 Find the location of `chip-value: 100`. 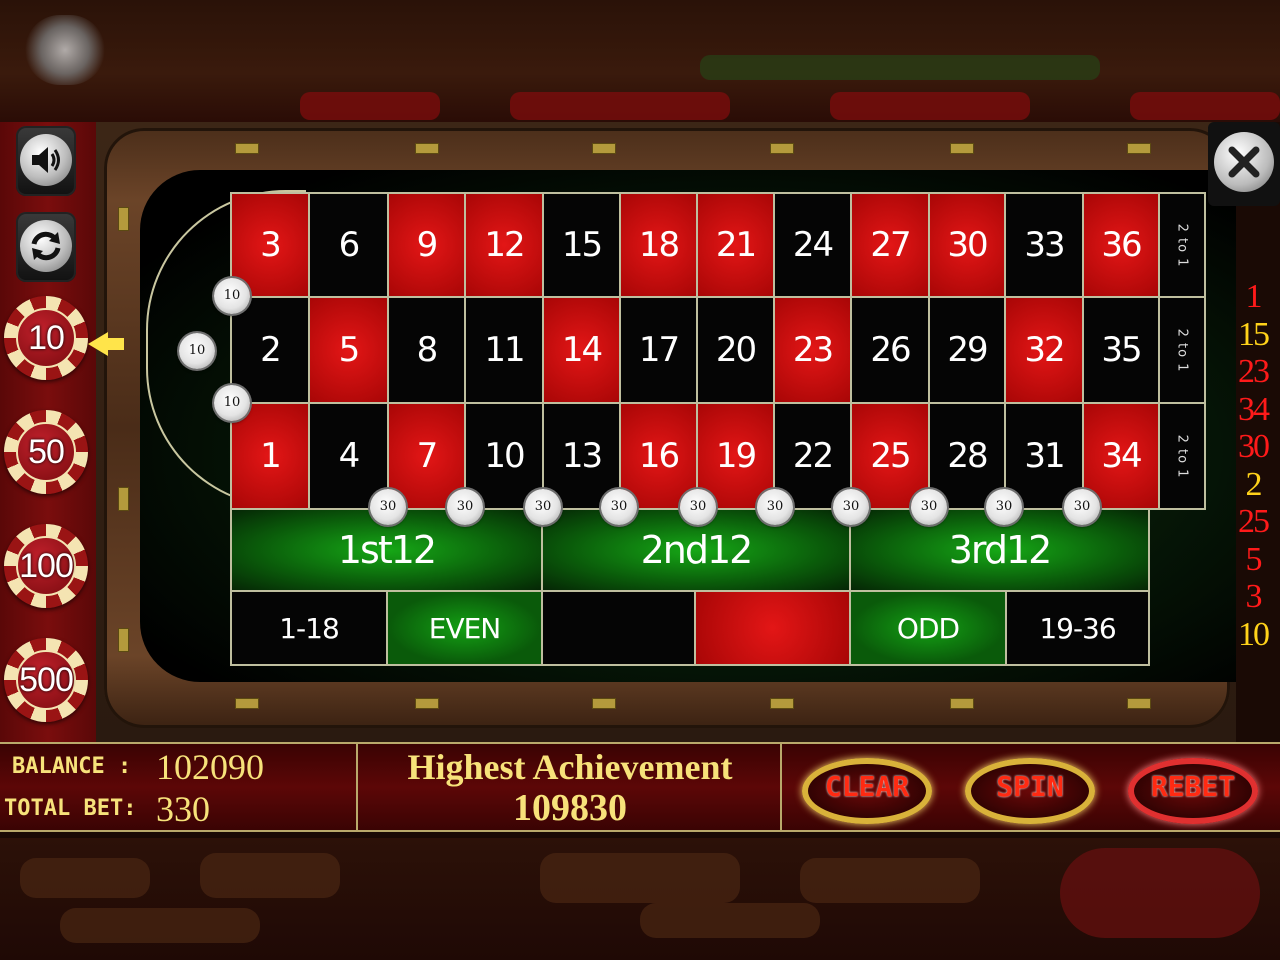

chip-value: 100 is located at coordinates (46, 566).